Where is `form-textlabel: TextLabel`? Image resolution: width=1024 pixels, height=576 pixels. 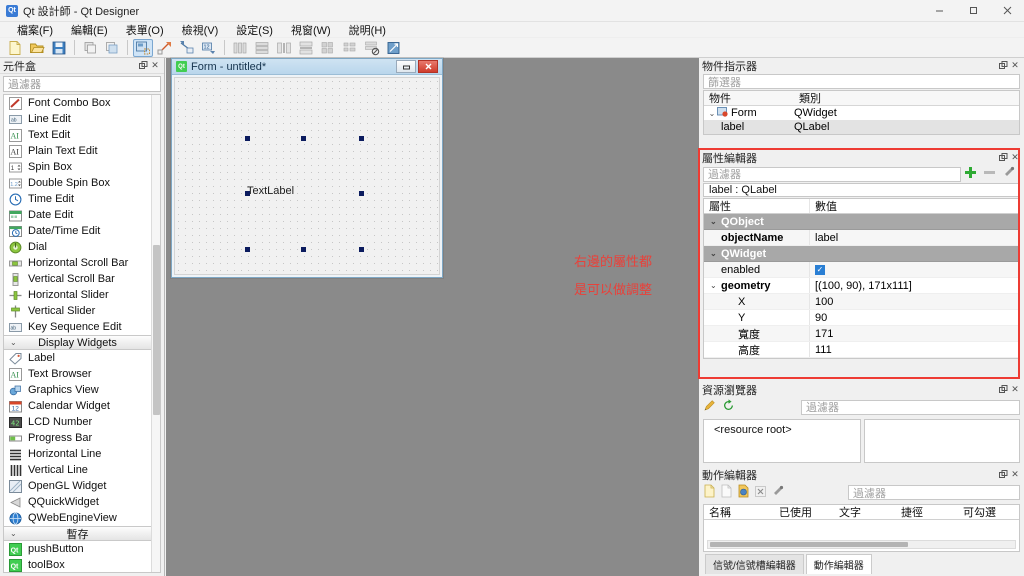 form-textlabel: TextLabel is located at coordinates (270, 191).